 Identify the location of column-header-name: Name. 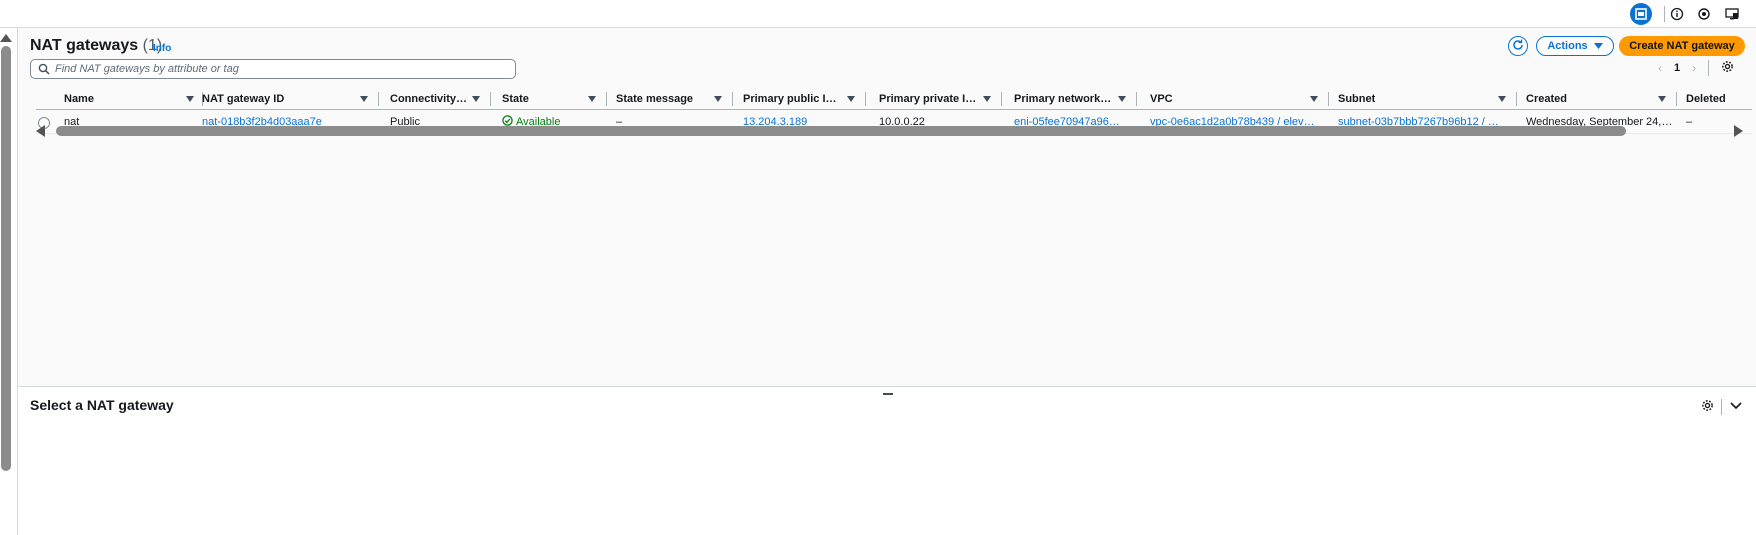
(134, 99).